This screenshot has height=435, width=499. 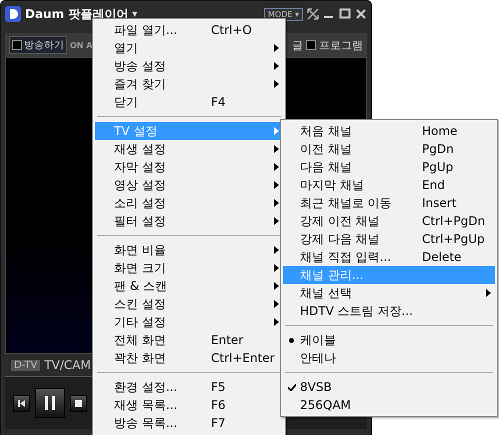 What do you see at coordinates (189, 84) in the screenshot?
I see `menu-item: 즐겨 찾기` at bounding box center [189, 84].